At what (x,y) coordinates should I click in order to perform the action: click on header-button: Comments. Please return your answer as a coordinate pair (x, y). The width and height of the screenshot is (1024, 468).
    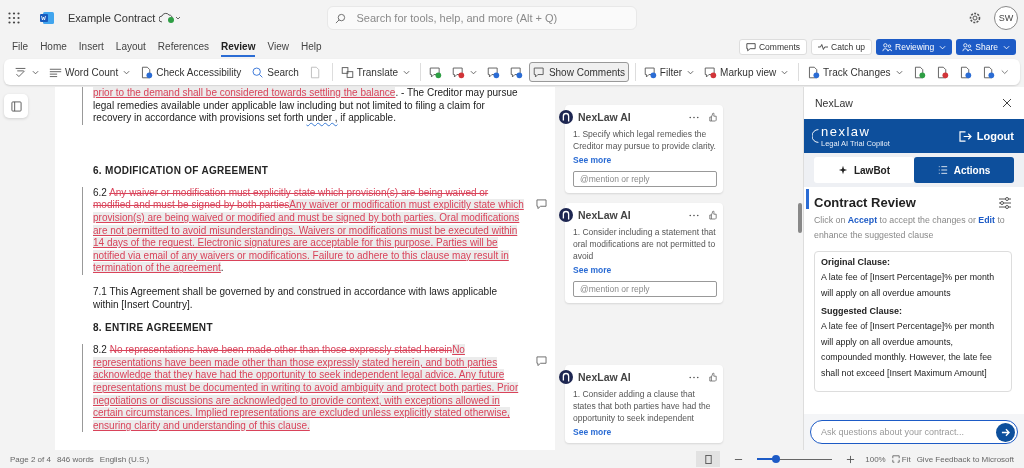
    Looking at the image, I should click on (773, 47).